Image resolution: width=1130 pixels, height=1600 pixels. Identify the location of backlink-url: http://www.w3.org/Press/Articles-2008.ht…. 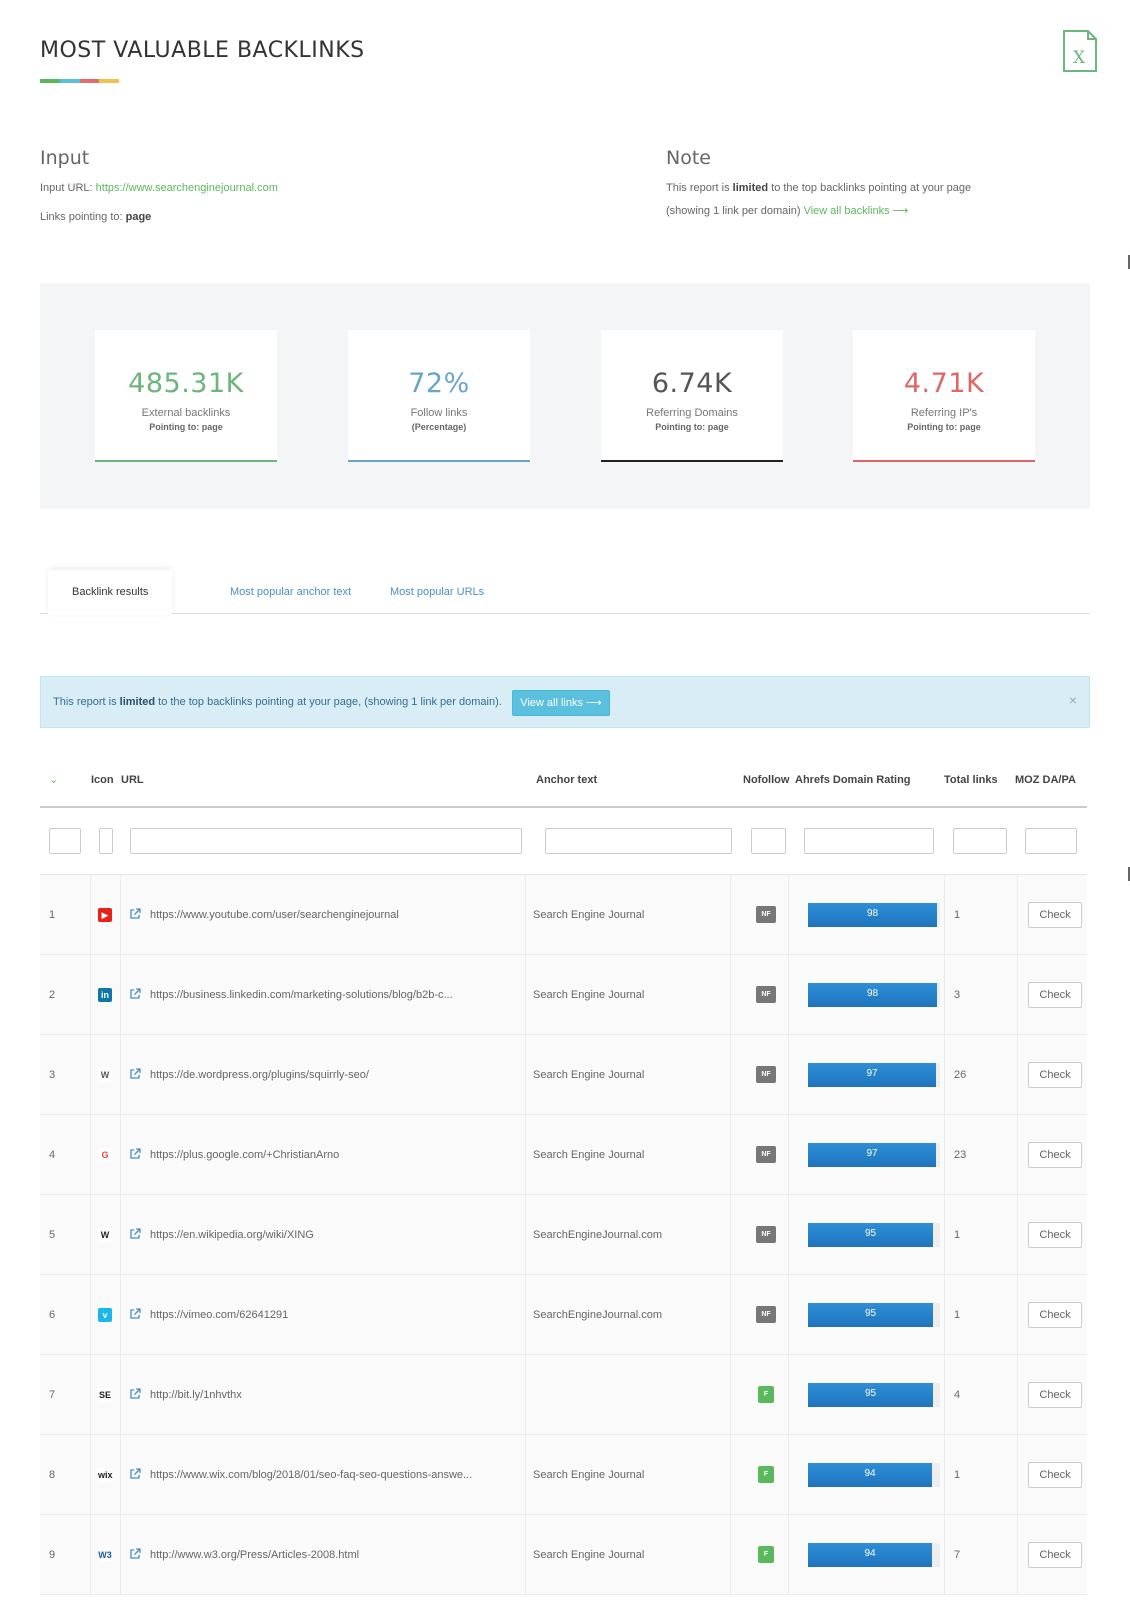
(254, 1555).